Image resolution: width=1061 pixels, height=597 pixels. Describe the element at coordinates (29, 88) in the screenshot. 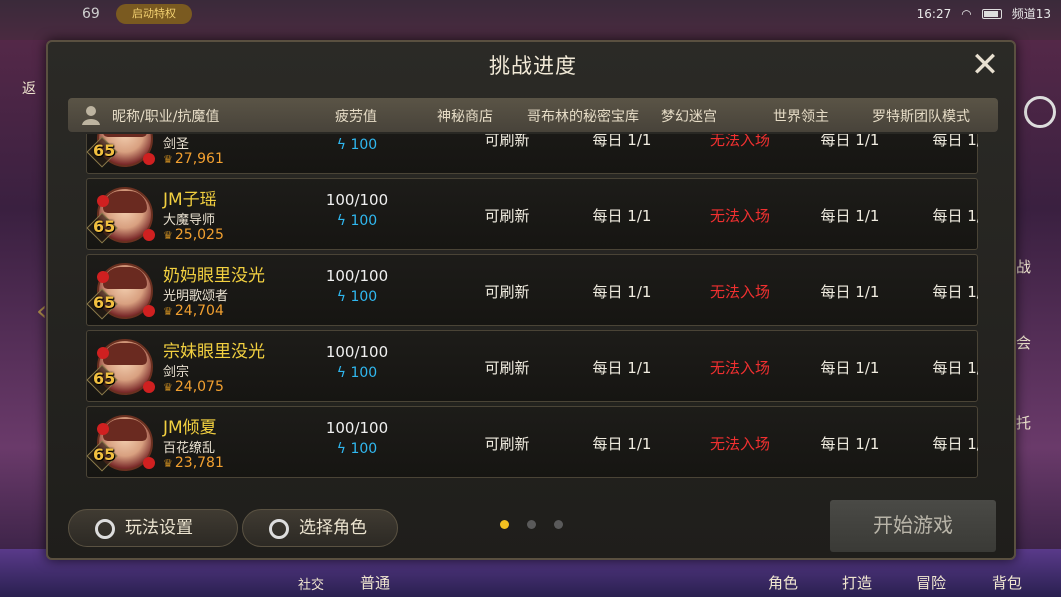

I see `back-button: 返` at that location.